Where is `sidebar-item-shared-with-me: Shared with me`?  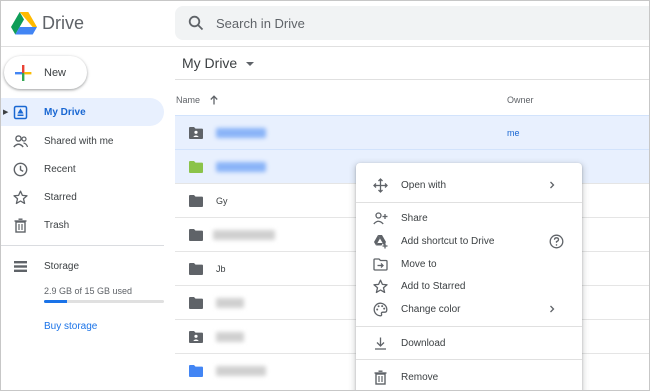 sidebar-item-shared-with-me: Shared with me is located at coordinates (82, 141).